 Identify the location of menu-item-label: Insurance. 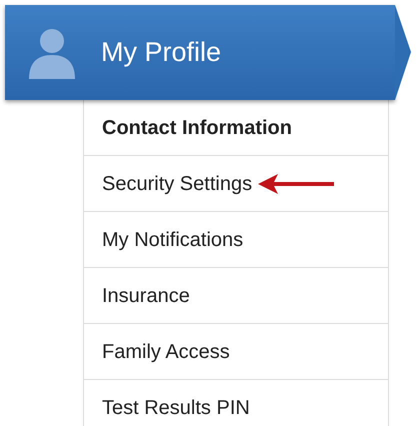
(146, 296).